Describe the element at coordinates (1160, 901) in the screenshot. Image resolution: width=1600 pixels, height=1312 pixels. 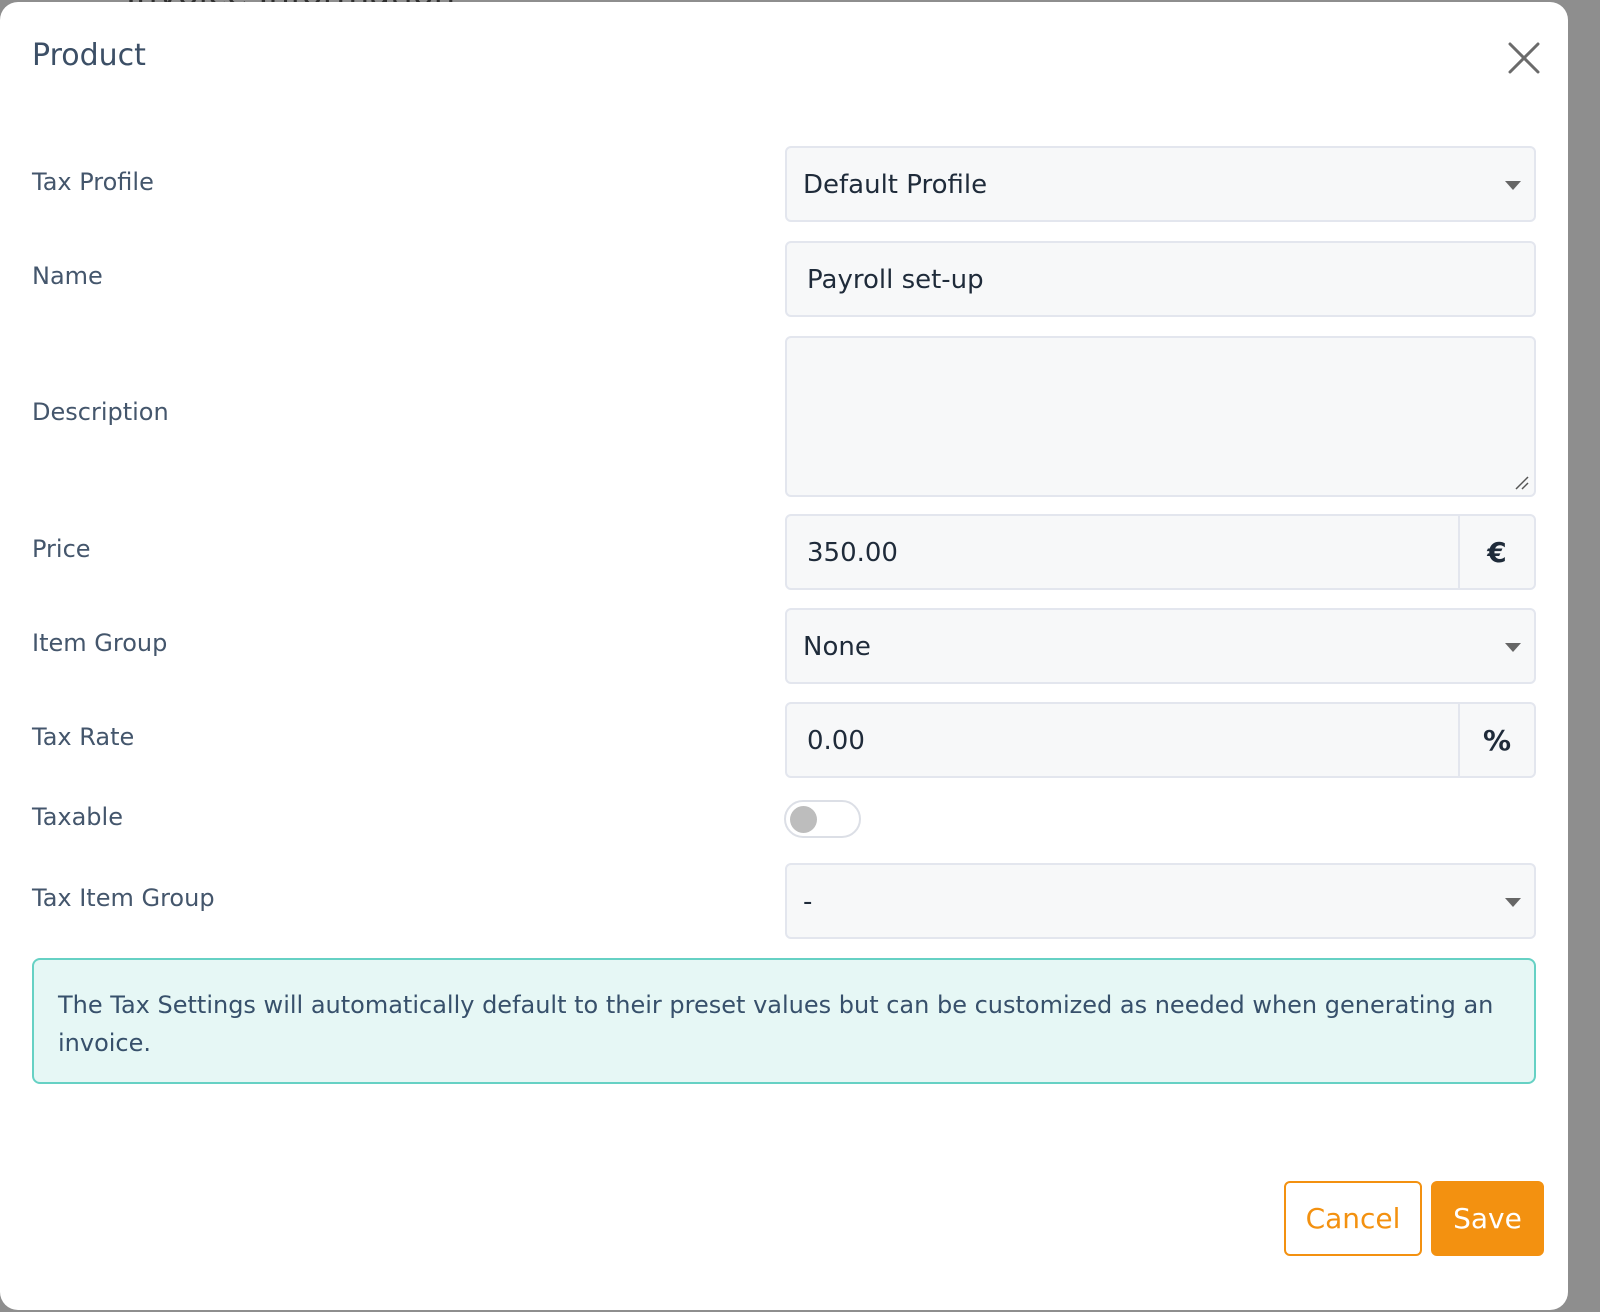
I see `tax-item-group-select: -` at that location.